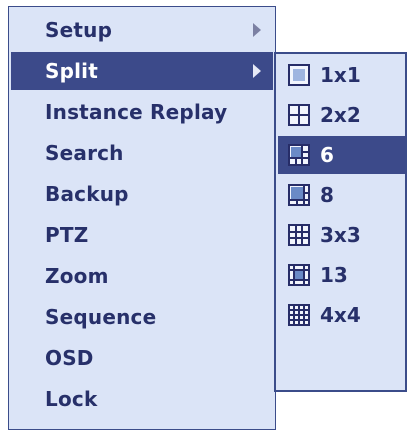 The width and height of the screenshot is (407, 433). What do you see at coordinates (77, 276) in the screenshot?
I see `menu-item-label: Zoom` at bounding box center [77, 276].